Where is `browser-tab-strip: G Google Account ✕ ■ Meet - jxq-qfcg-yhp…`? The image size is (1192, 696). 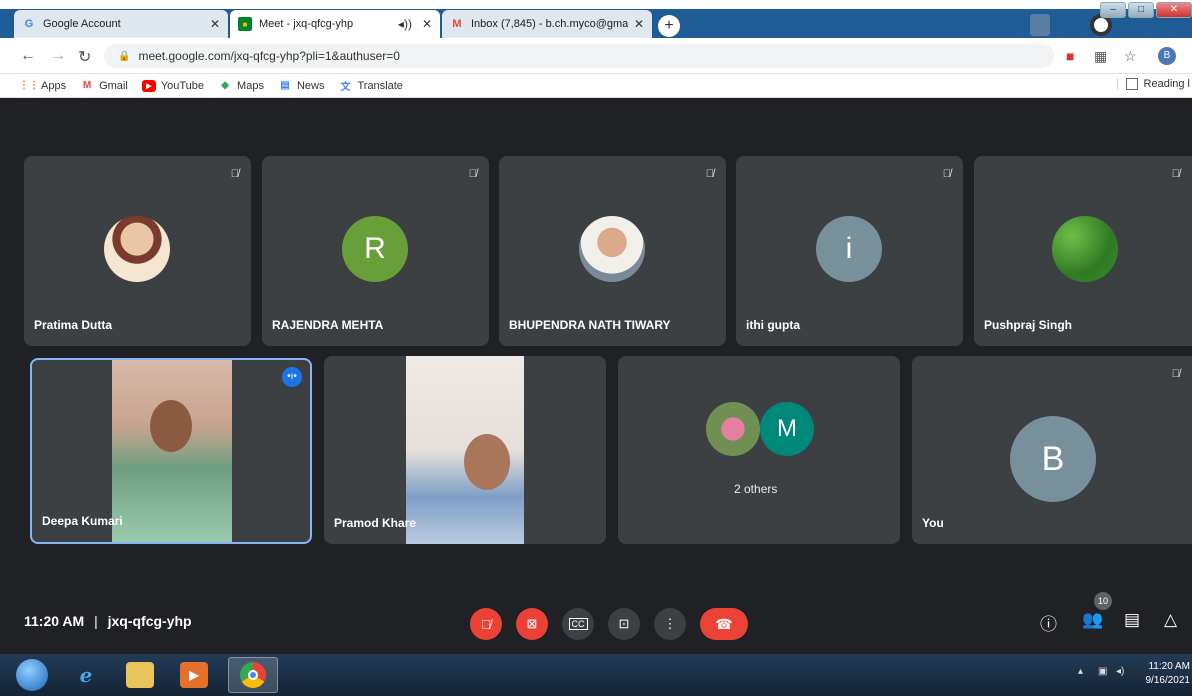 browser-tab-strip: G Google Account ✕ ■ Meet - jxq-qfcg-yhp… is located at coordinates (596, 19).